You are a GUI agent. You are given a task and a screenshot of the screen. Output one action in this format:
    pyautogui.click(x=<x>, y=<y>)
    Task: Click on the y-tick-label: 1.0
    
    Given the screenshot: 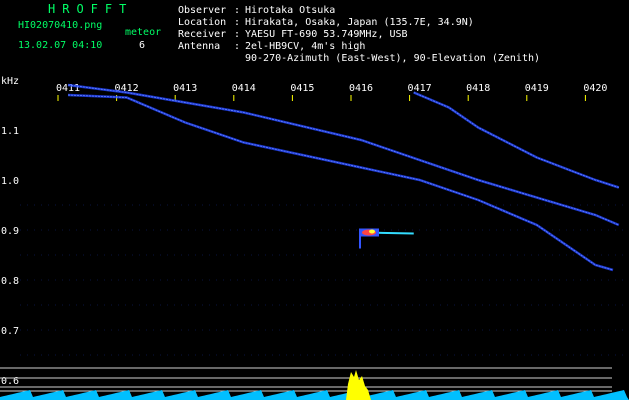 What is the action you would take?
    pyautogui.click(x=10, y=181)
    